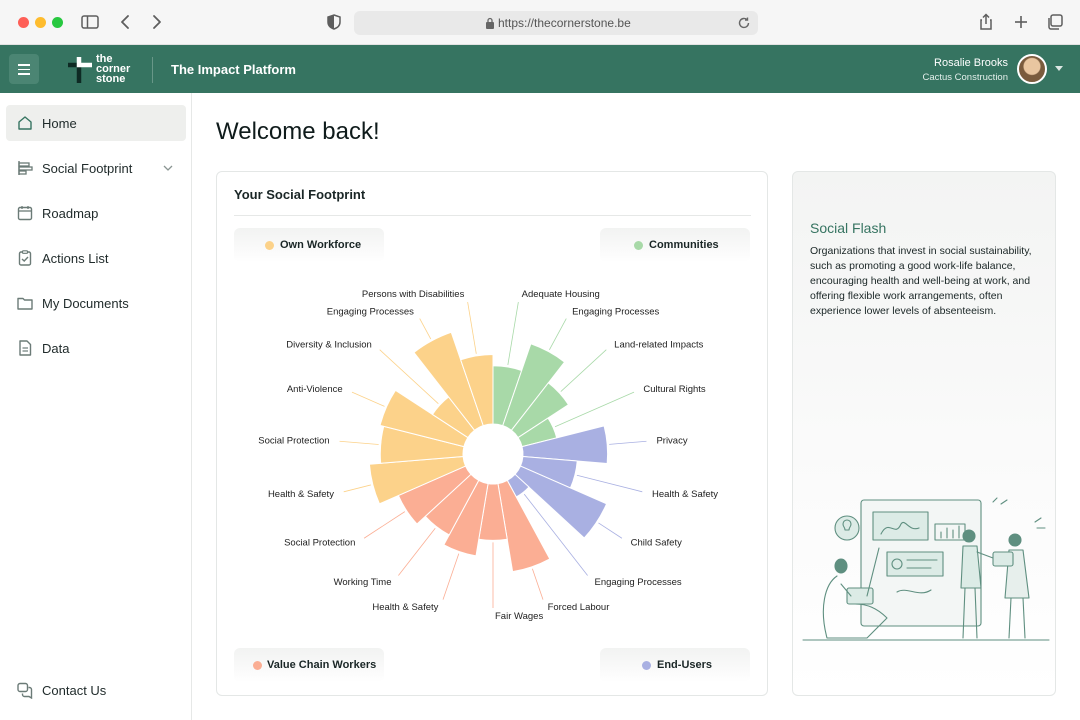  What do you see at coordinates (1055, 22) in the screenshot?
I see `tab-overview-icon` at bounding box center [1055, 22].